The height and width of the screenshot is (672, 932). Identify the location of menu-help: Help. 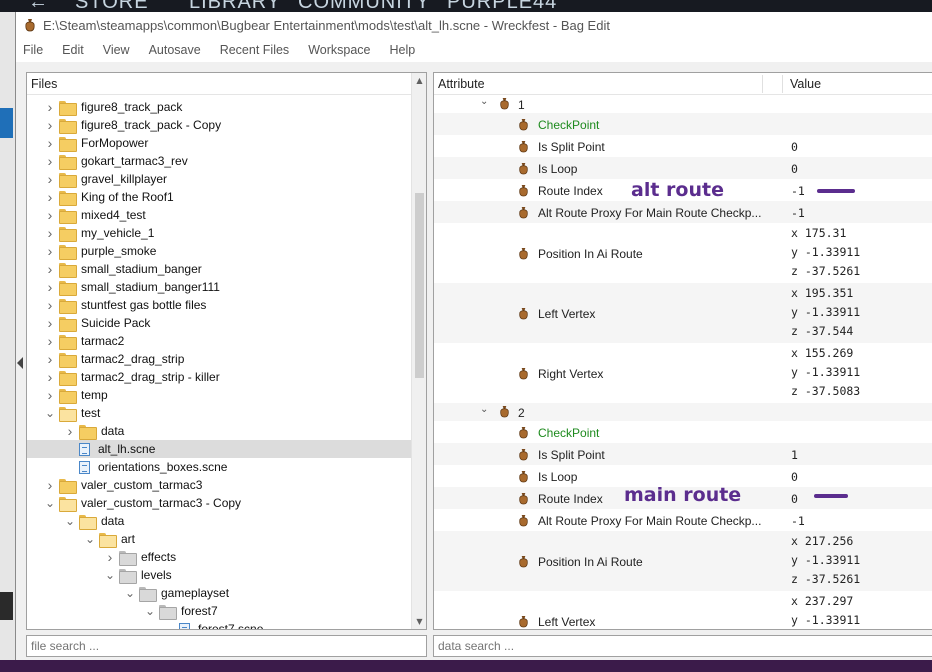
(402, 50).